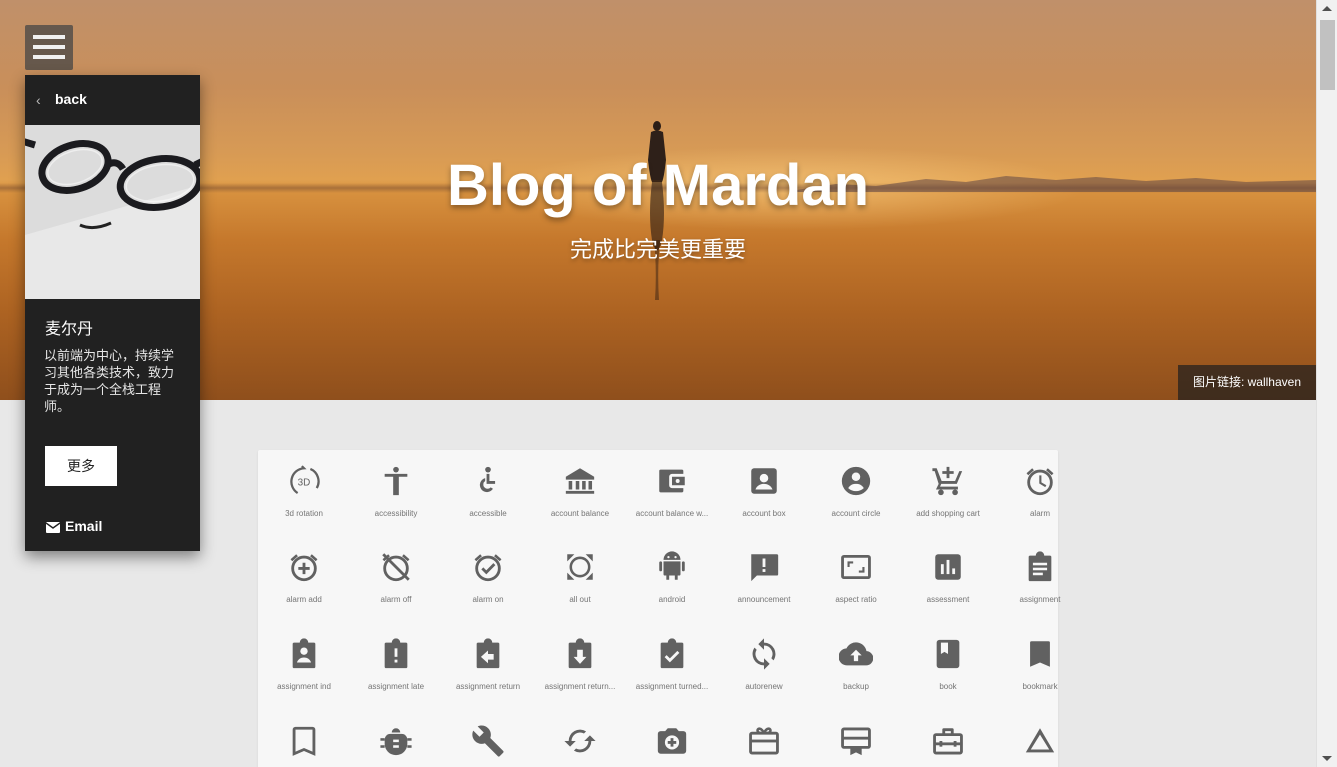 The height and width of the screenshot is (767, 1337). What do you see at coordinates (1246, 382) in the screenshot?
I see `image-credit-link: 图片链接: wallhaven` at bounding box center [1246, 382].